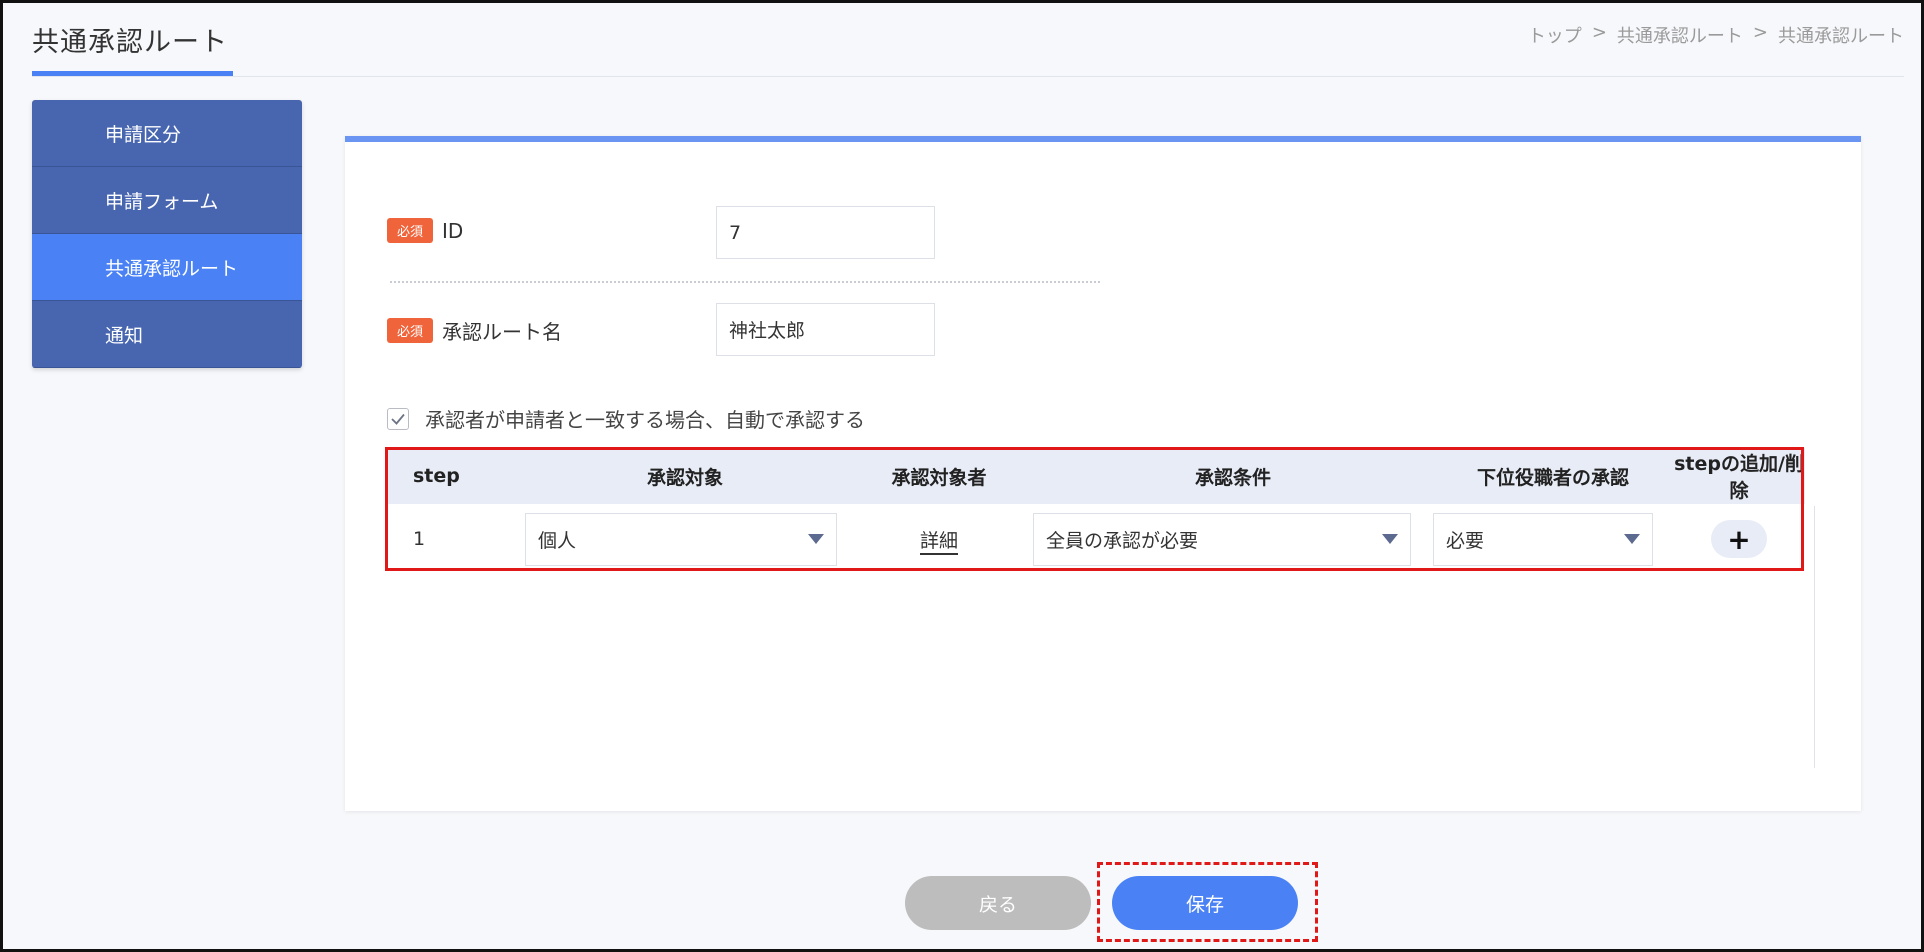 This screenshot has height=952, width=1924. I want to click on check-icon, so click(398, 419).